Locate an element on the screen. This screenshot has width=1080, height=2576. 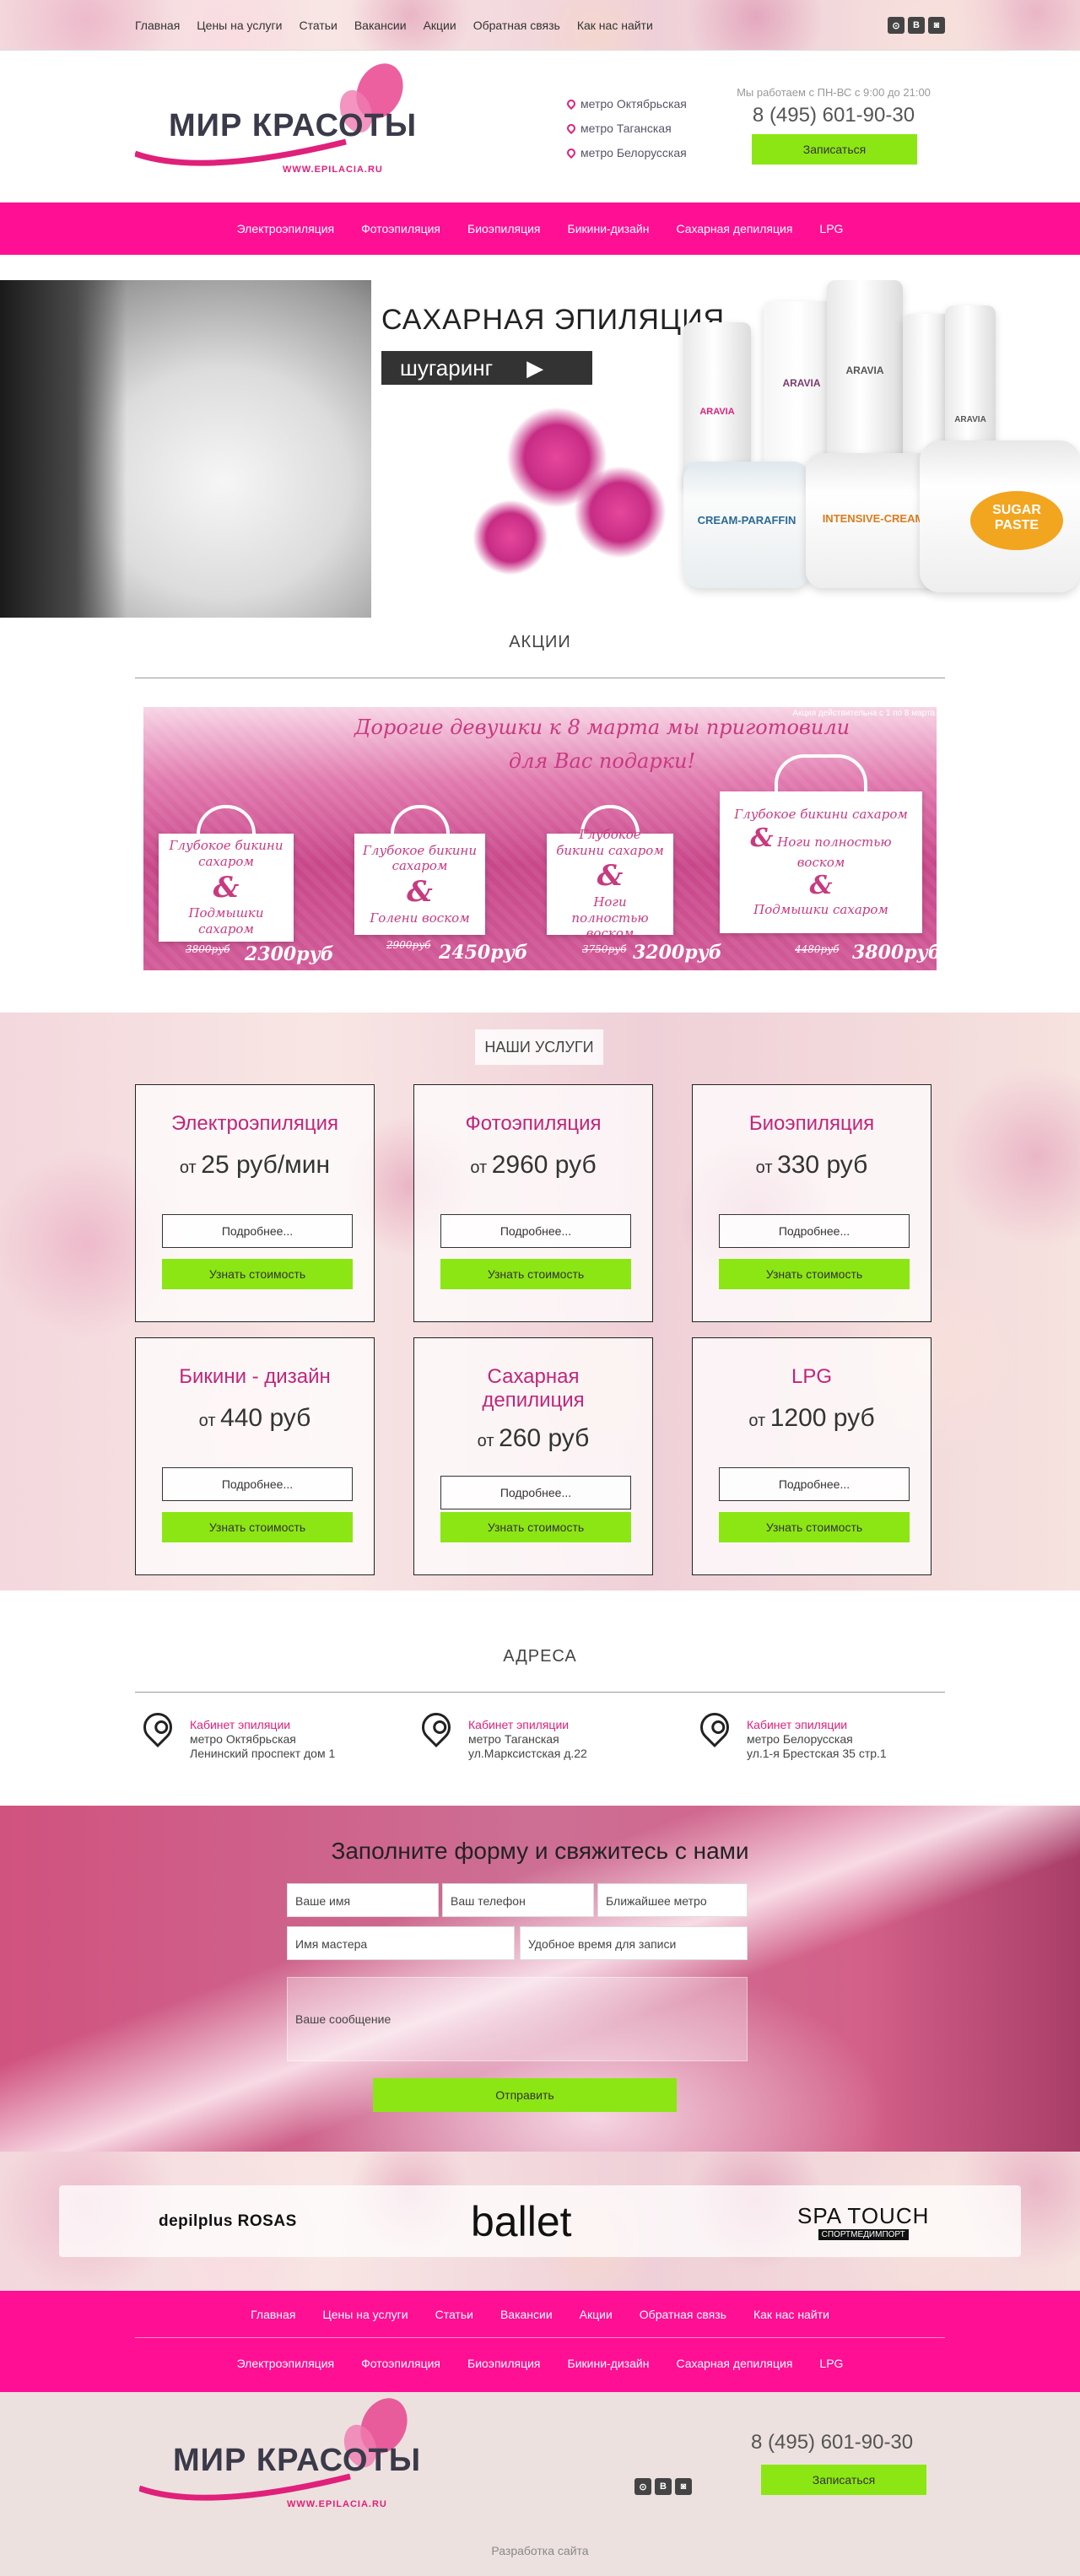
partner-spa-touch: SPA TOUCH СПОРТМЕДИМПОРТ is located at coordinates (863, 2221).